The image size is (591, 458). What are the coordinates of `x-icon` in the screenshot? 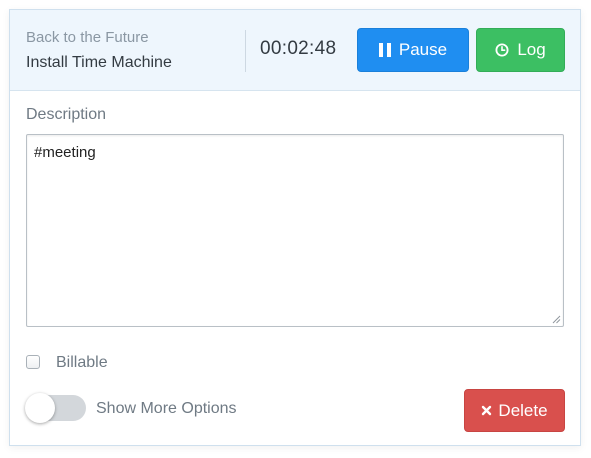 It's located at (487, 410).